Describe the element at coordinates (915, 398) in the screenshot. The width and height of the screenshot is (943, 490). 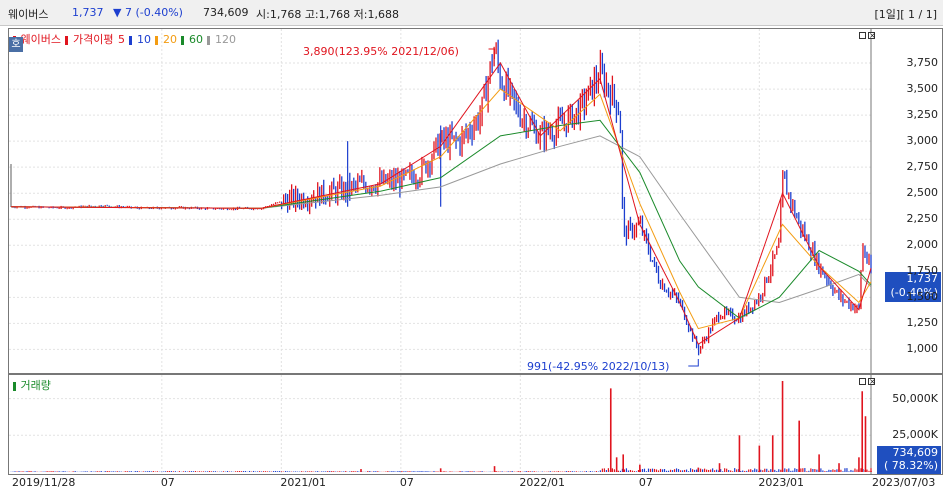
I see `volume-y-tick: 50,000K` at that location.